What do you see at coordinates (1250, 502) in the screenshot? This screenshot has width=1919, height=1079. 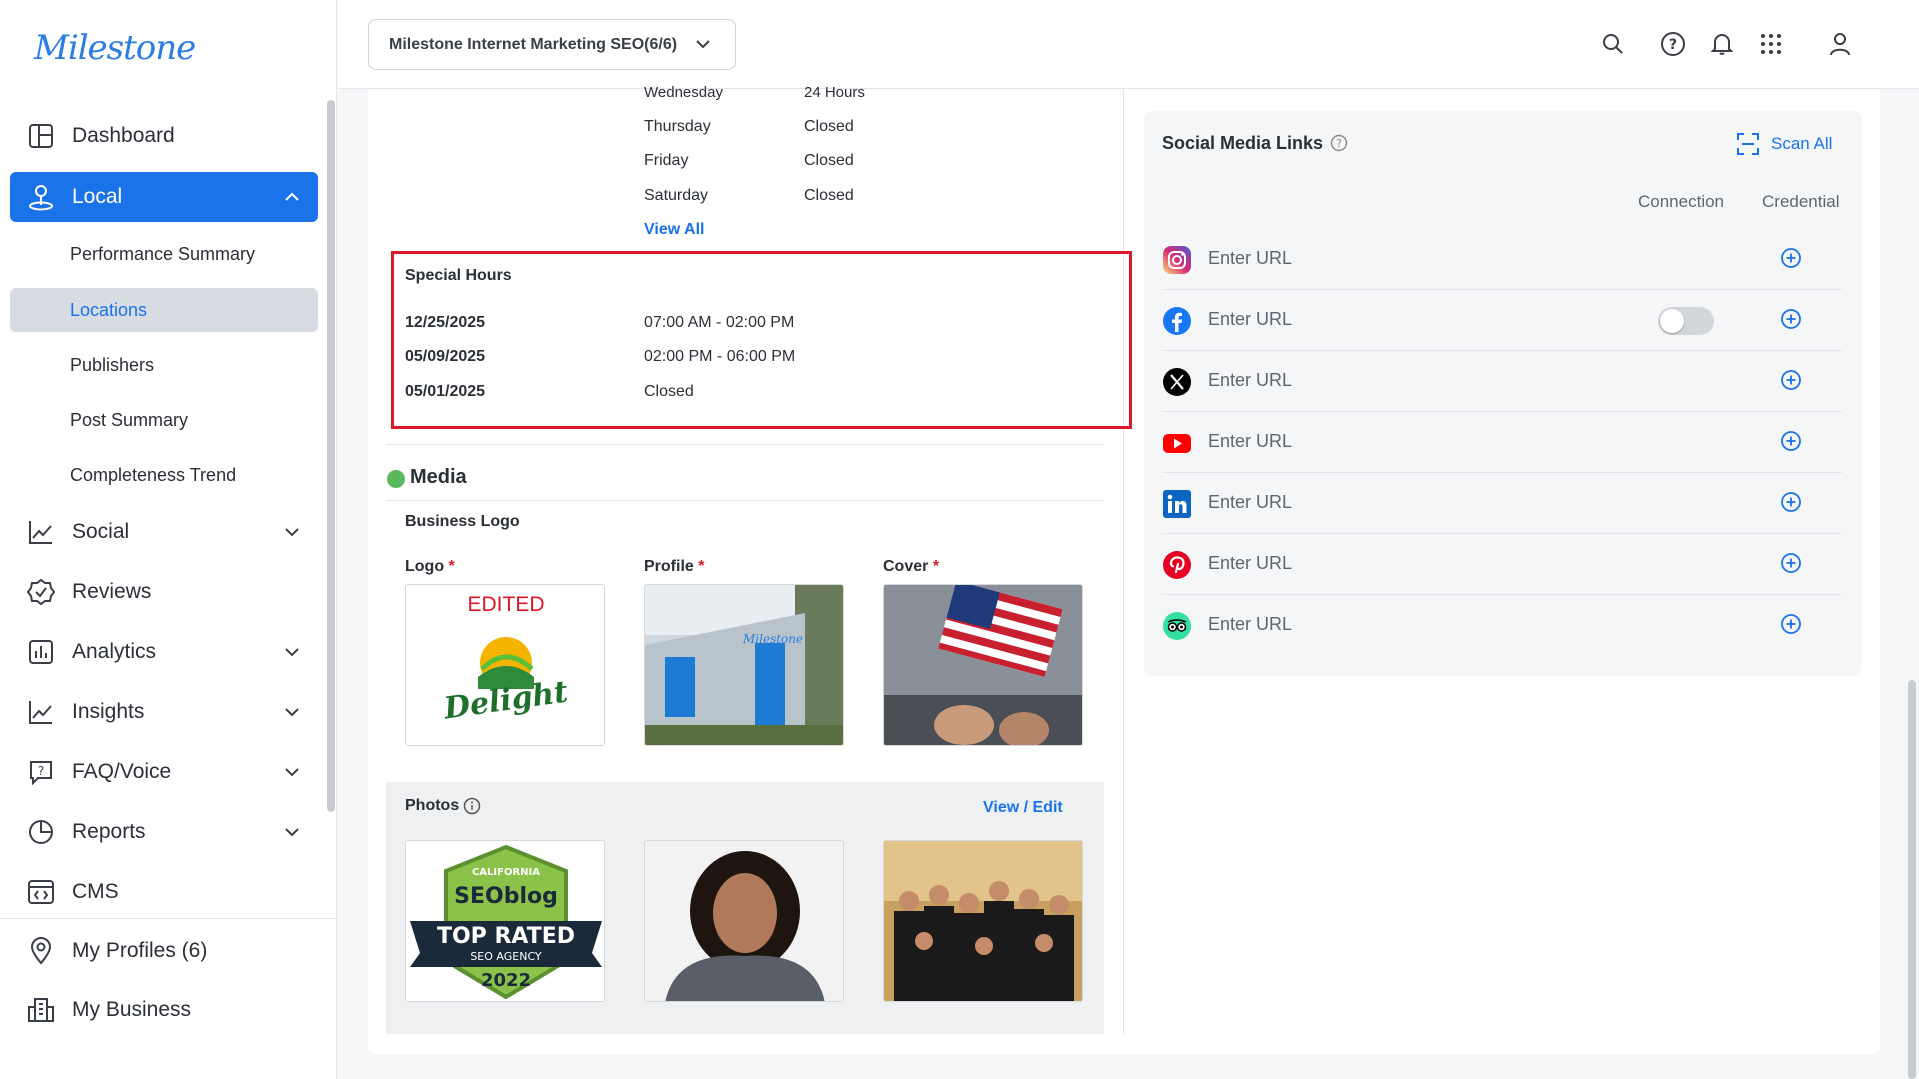 I see `linkedin-url-input: Enter URL` at bounding box center [1250, 502].